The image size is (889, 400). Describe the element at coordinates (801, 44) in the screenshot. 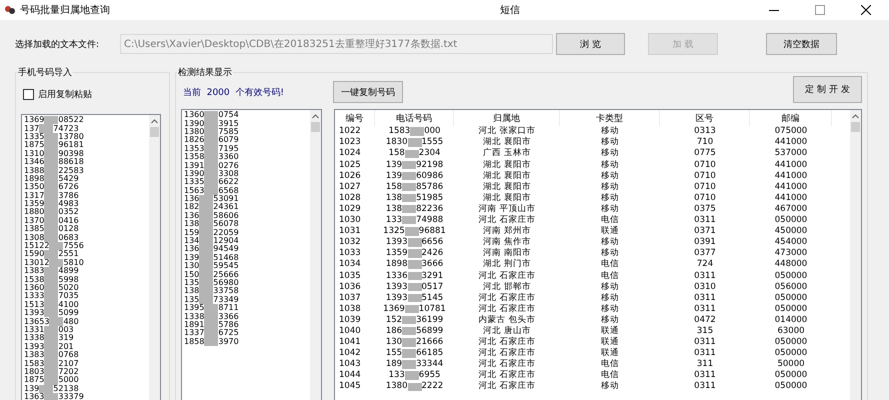

I see `action-button: 清空数据` at that location.